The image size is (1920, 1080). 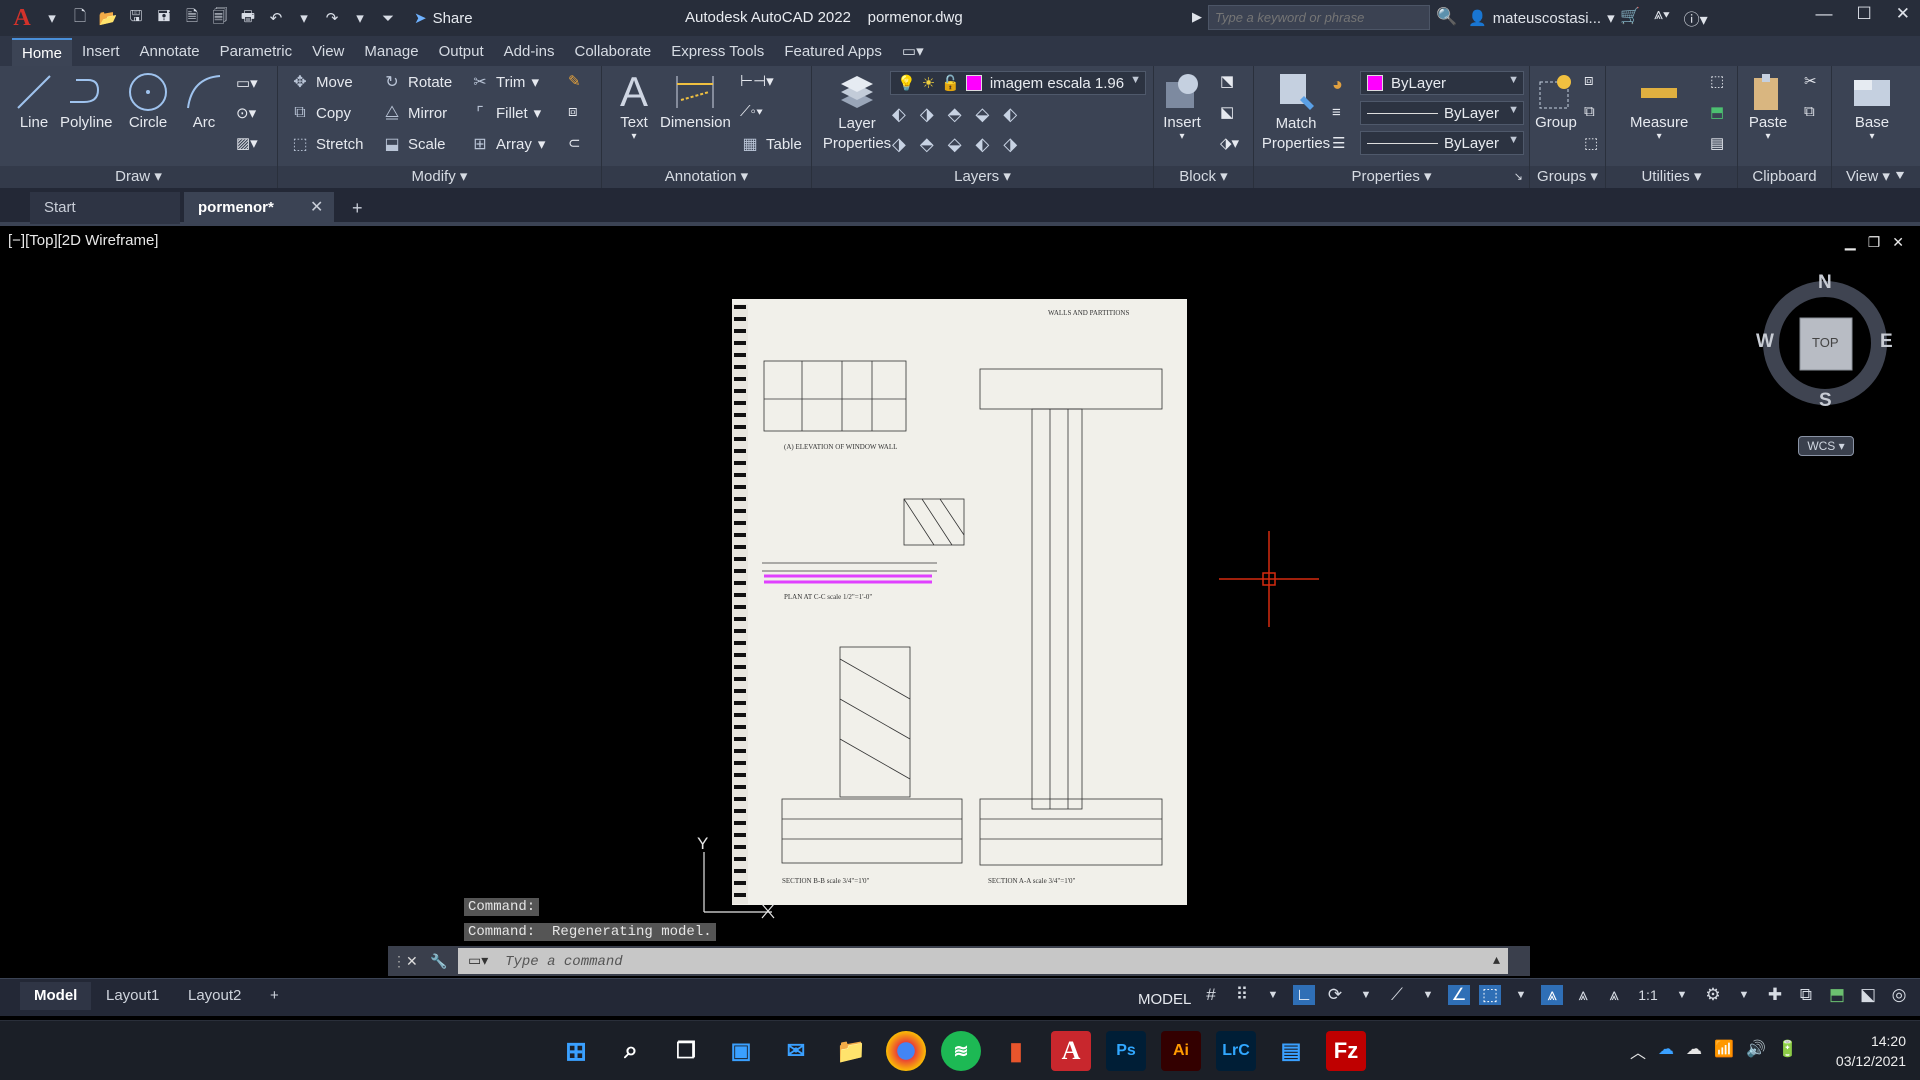 What do you see at coordinates (1518, 177) in the screenshot?
I see `dialog-launcher-icon: ↘` at bounding box center [1518, 177].